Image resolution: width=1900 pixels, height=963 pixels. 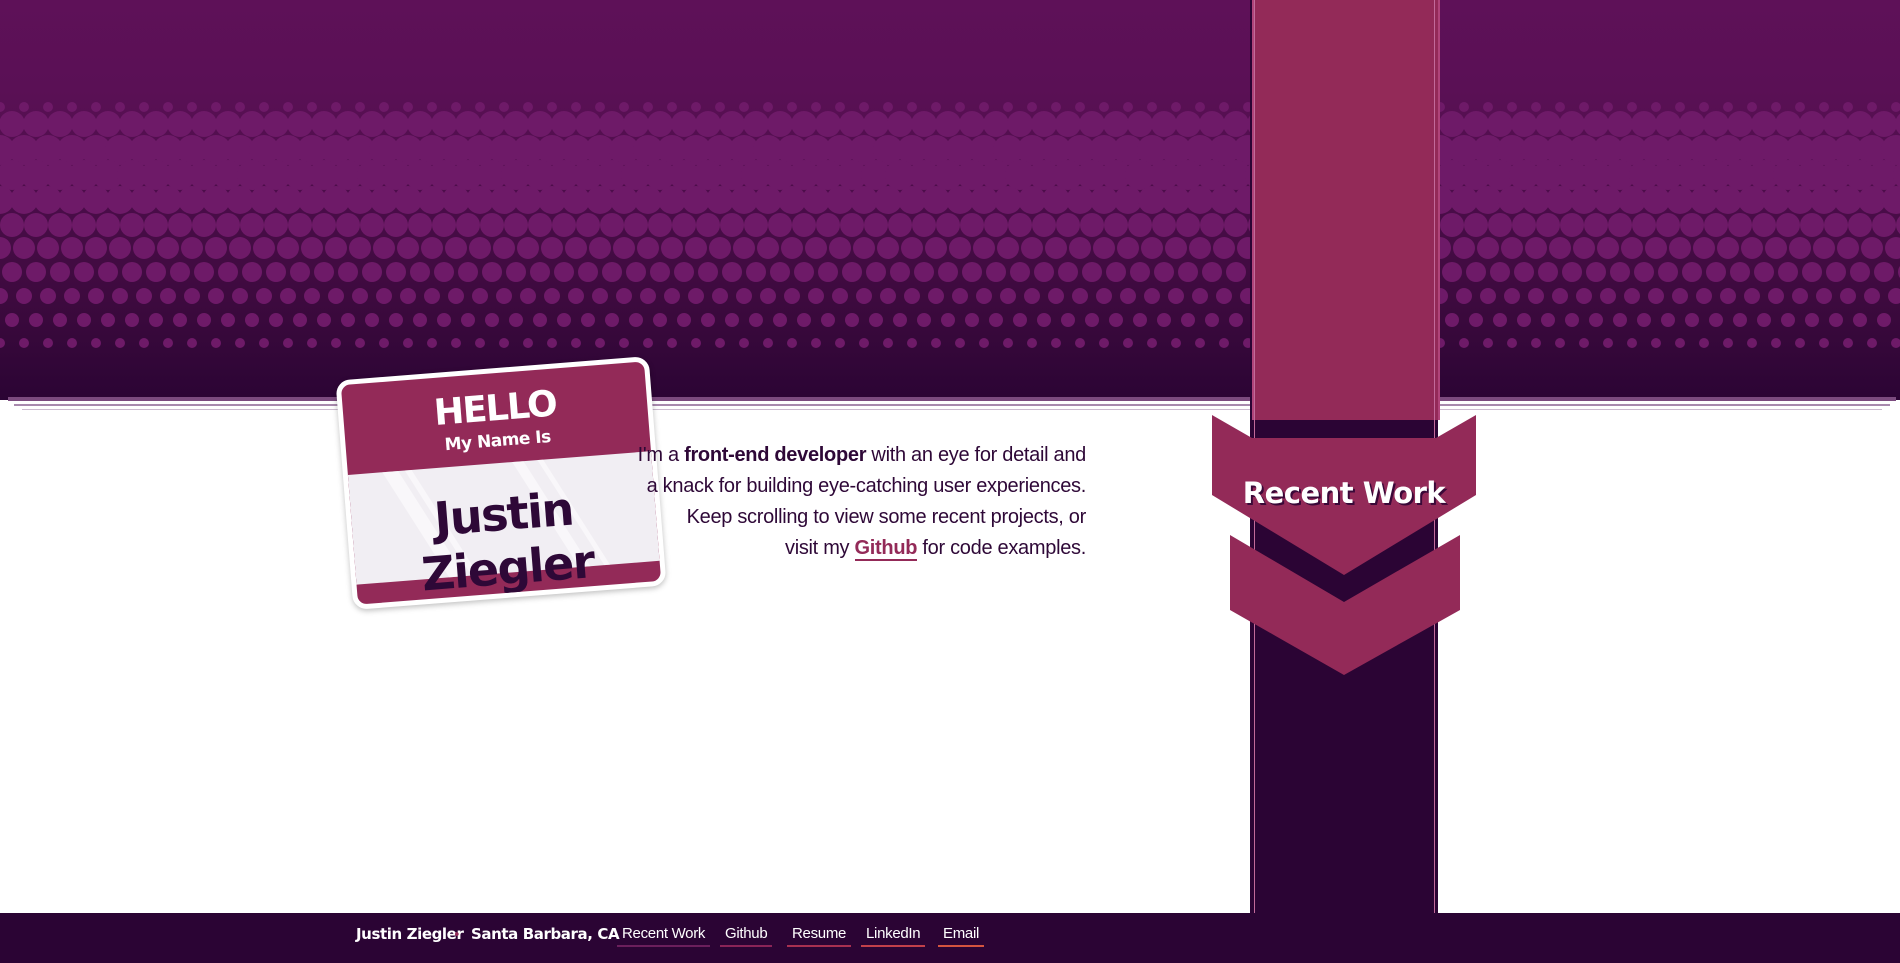 What do you see at coordinates (885, 549) in the screenshot?
I see `github-link: Github` at bounding box center [885, 549].